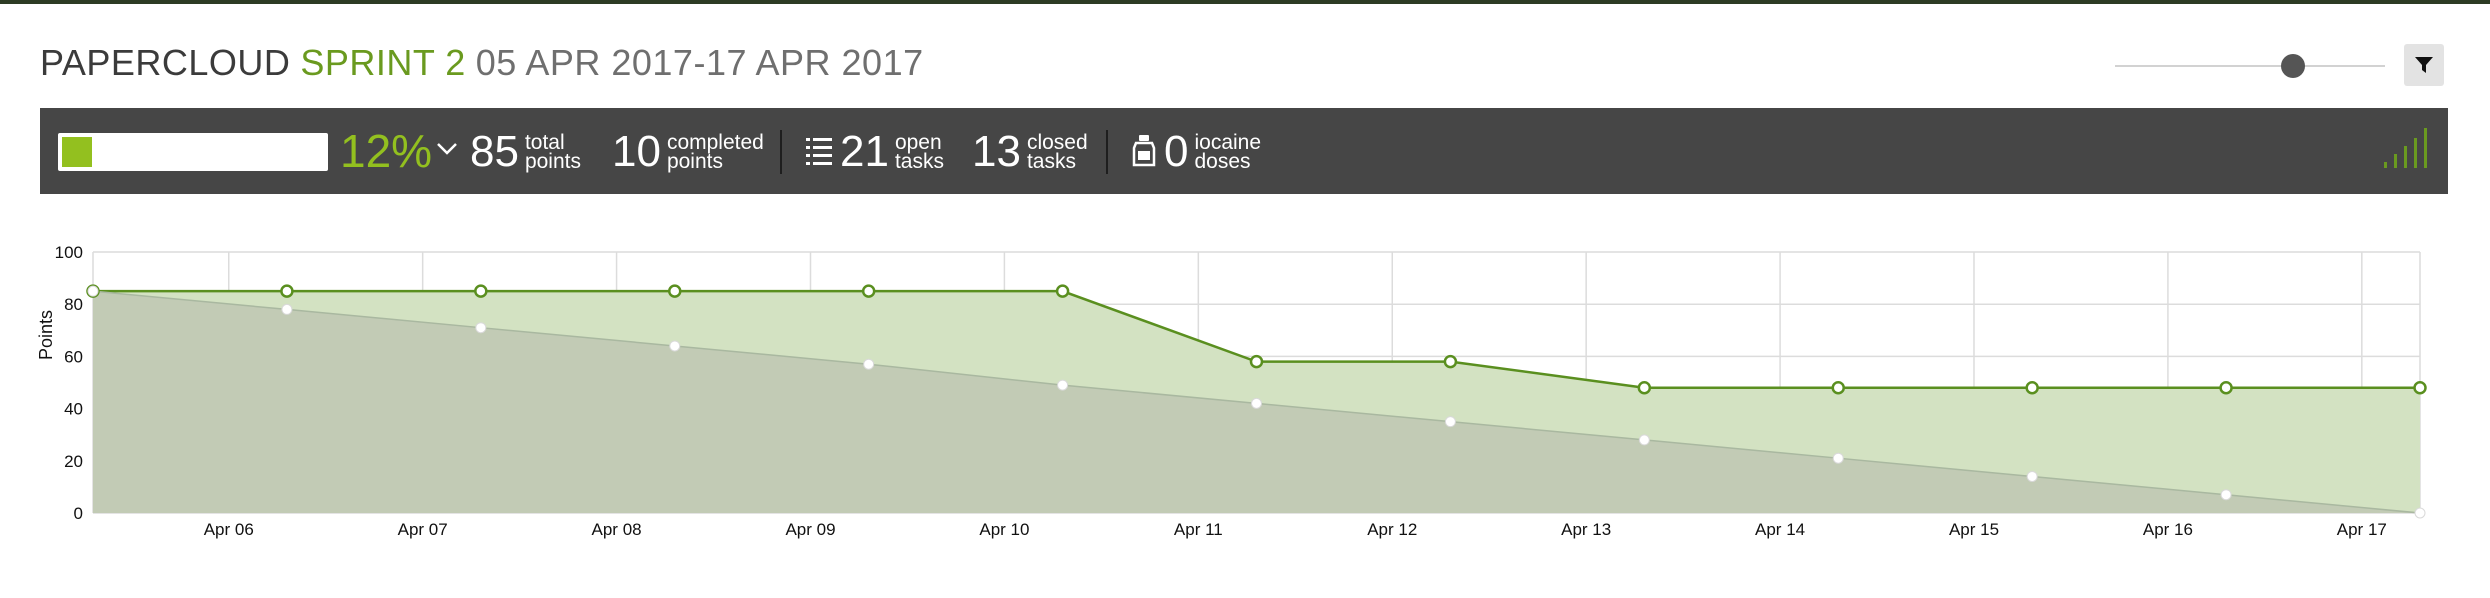 This screenshot has height=598, width=2490. I want to click on y-axis-ticks: 0 20 40 60 80 100, so click(69, 383).